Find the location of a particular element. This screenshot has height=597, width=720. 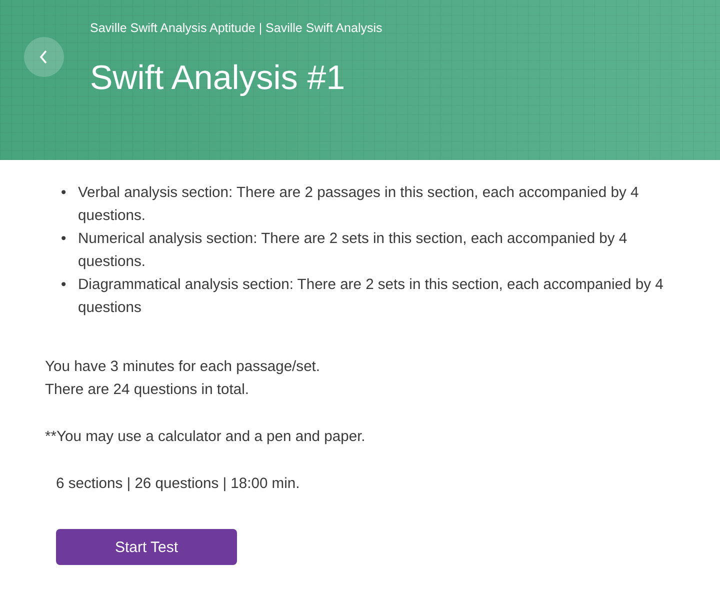

note-text: You have 3 minutes for each passage/set. is located at coordinates (183, 367).